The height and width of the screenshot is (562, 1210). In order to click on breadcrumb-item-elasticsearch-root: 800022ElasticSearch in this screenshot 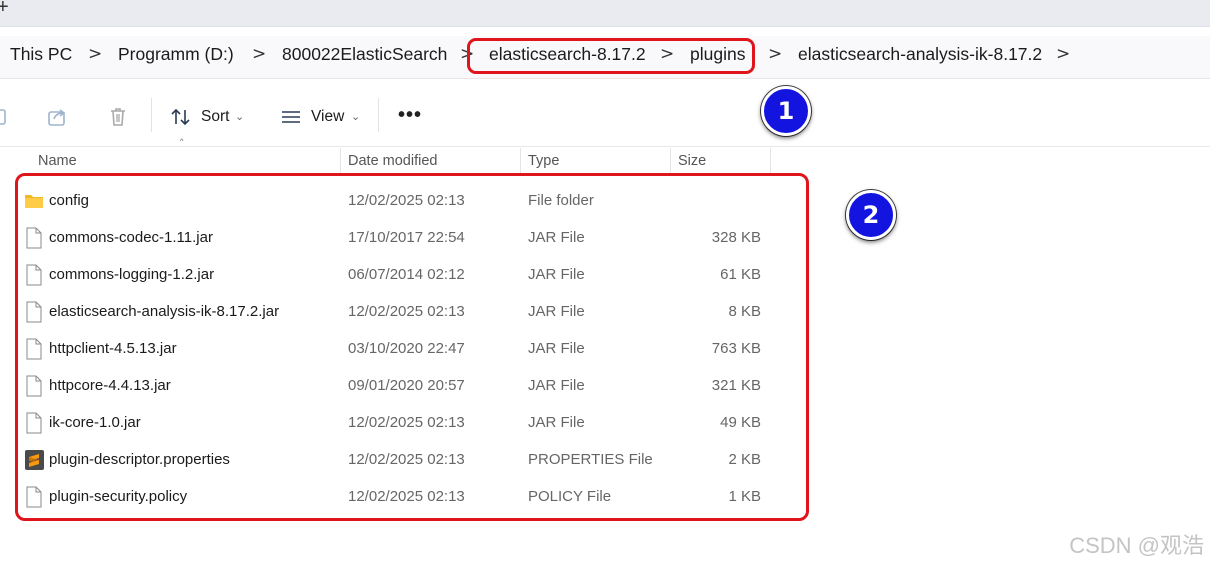, I will do `click(364, 54)`.